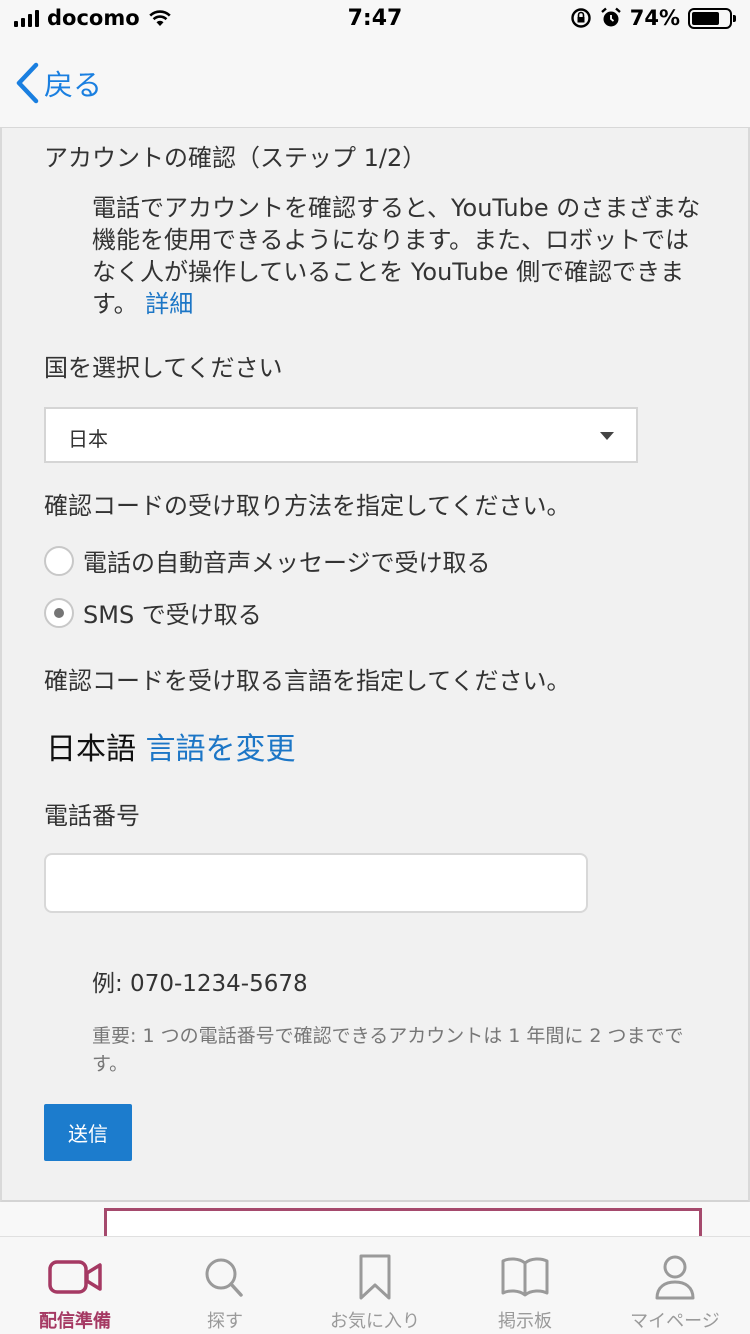 This screenshot has width=750, height=1334. Describe the element at coordinates (375, 84) in the screenshot. I see `navigation-bar: 戻る` at that location.